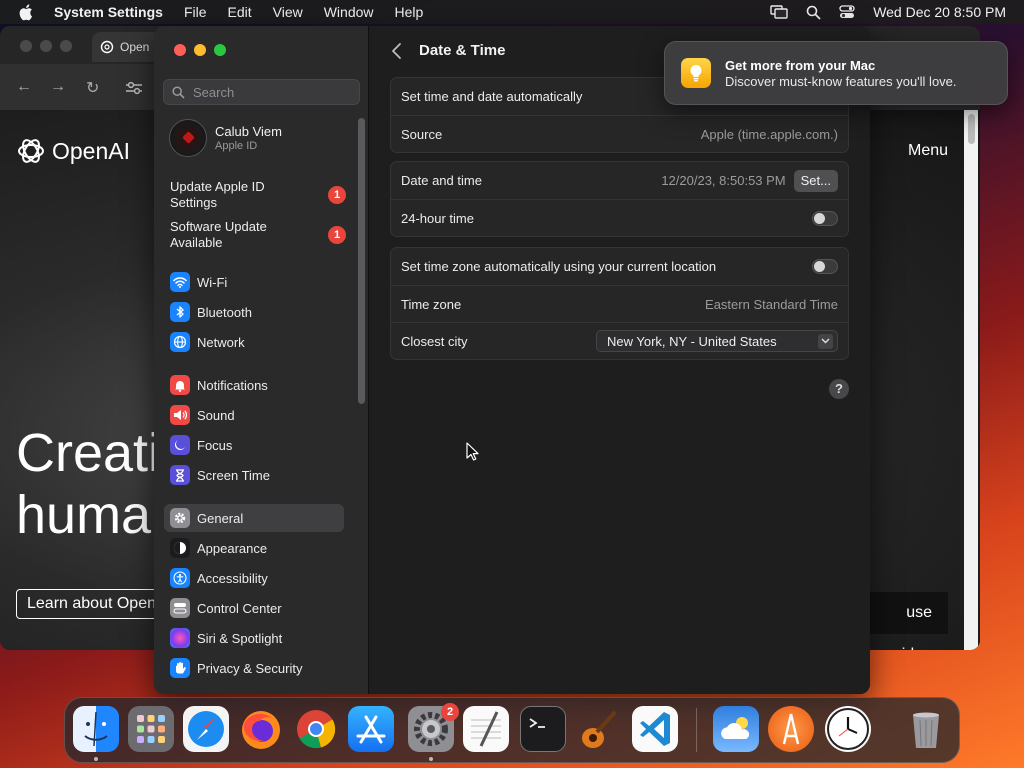 The width and height of the screenshot is (1024, 768). What do you see at coordinates (422, 134) in the screenshot?
I see `source-label: Source` at bounding box center [422, 134].